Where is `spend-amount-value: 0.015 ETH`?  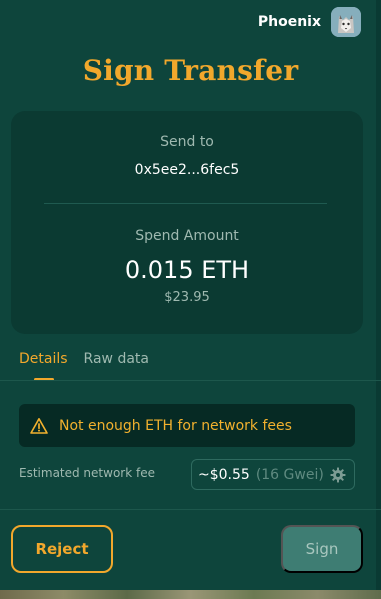 spend-amount-value: 0.015 ETH is located at coordinates (187, 270).